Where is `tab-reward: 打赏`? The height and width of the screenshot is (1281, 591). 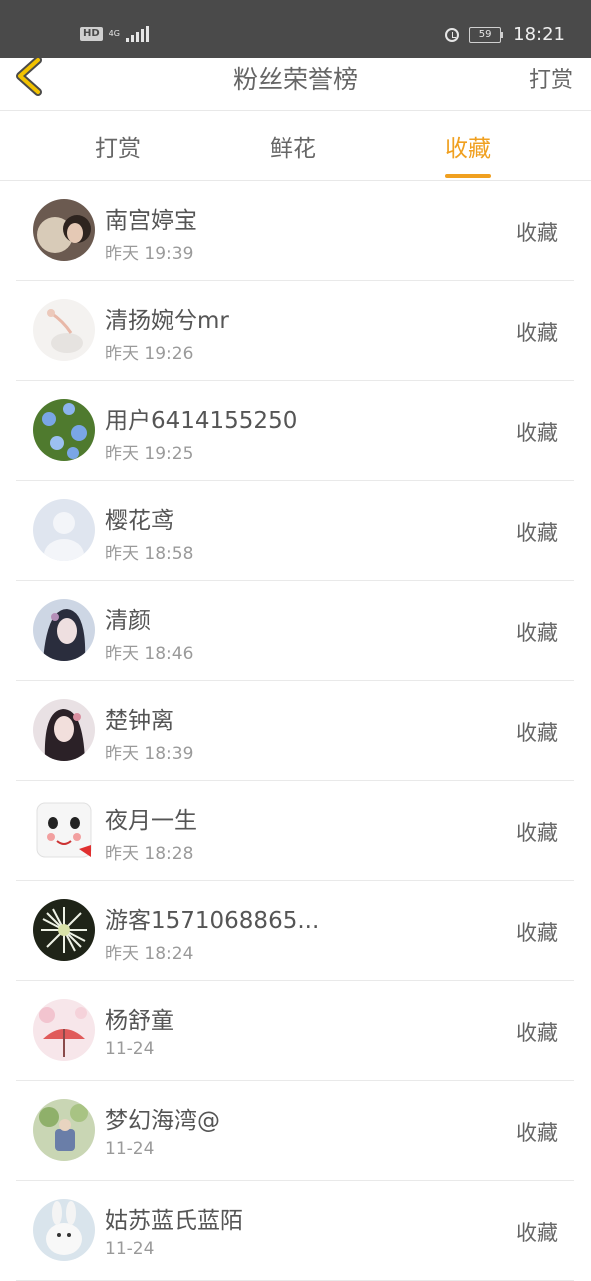
tab-reward: 打赏 is located at coordinates (118, 146).